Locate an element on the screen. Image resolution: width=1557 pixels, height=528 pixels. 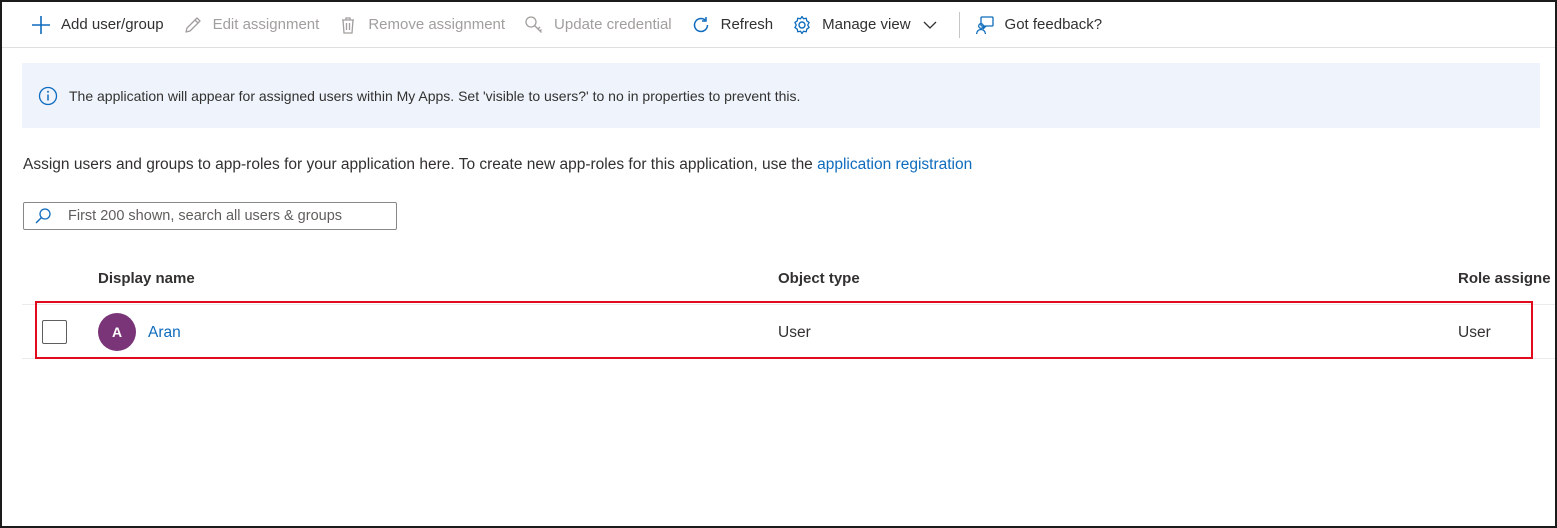
edit-assignment-button: Edit assignment is located at coordinates (251, 24).